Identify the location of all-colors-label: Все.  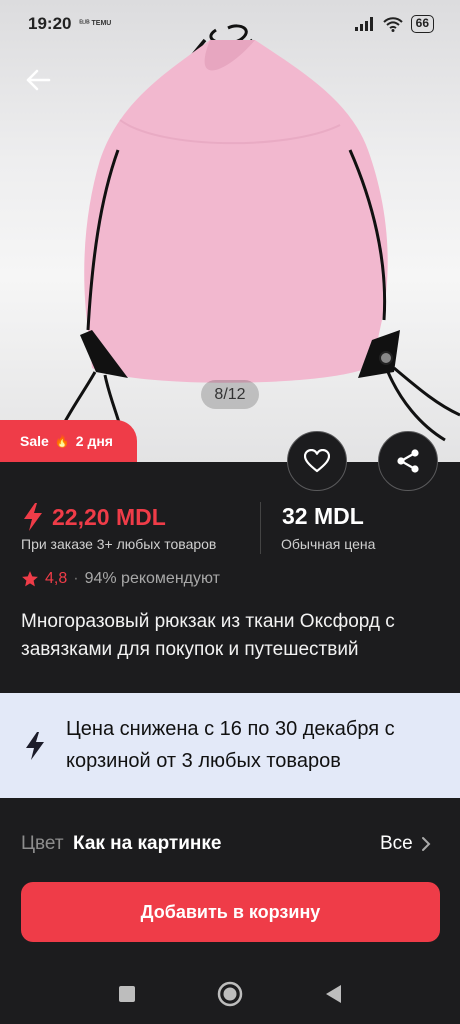
(396, 843).